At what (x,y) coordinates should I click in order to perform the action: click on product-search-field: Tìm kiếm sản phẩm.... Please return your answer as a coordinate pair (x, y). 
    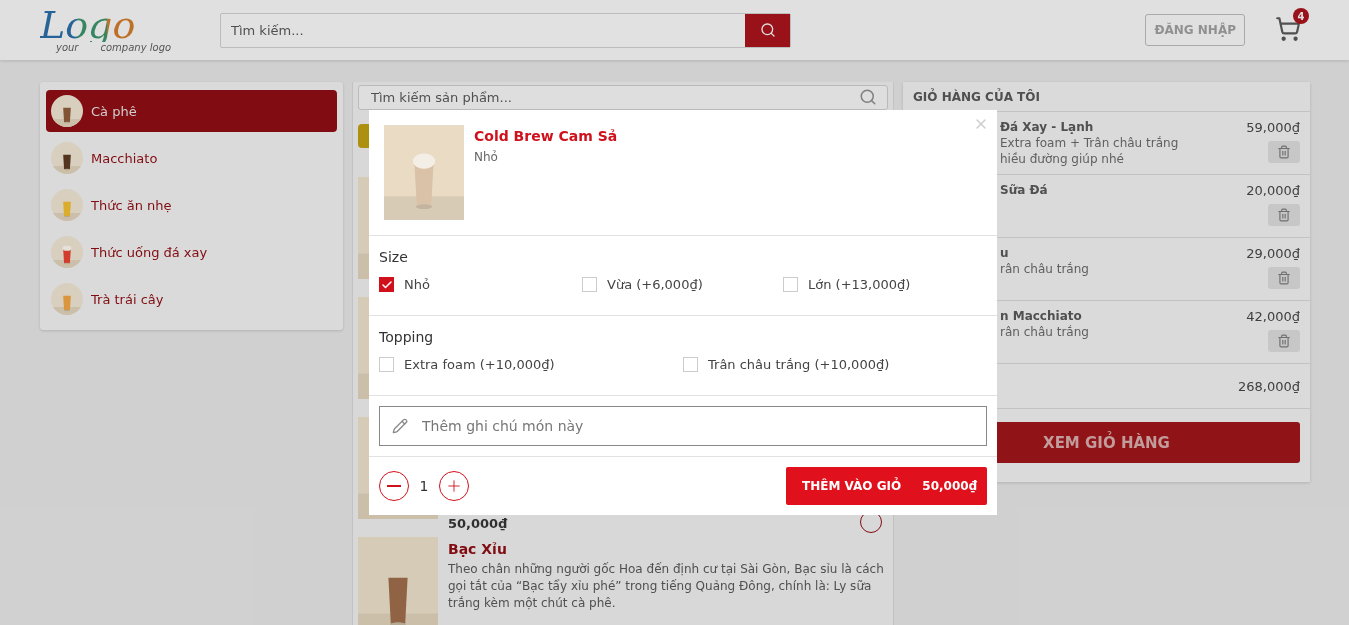
    Looking at the image, I should click on (623, 97).